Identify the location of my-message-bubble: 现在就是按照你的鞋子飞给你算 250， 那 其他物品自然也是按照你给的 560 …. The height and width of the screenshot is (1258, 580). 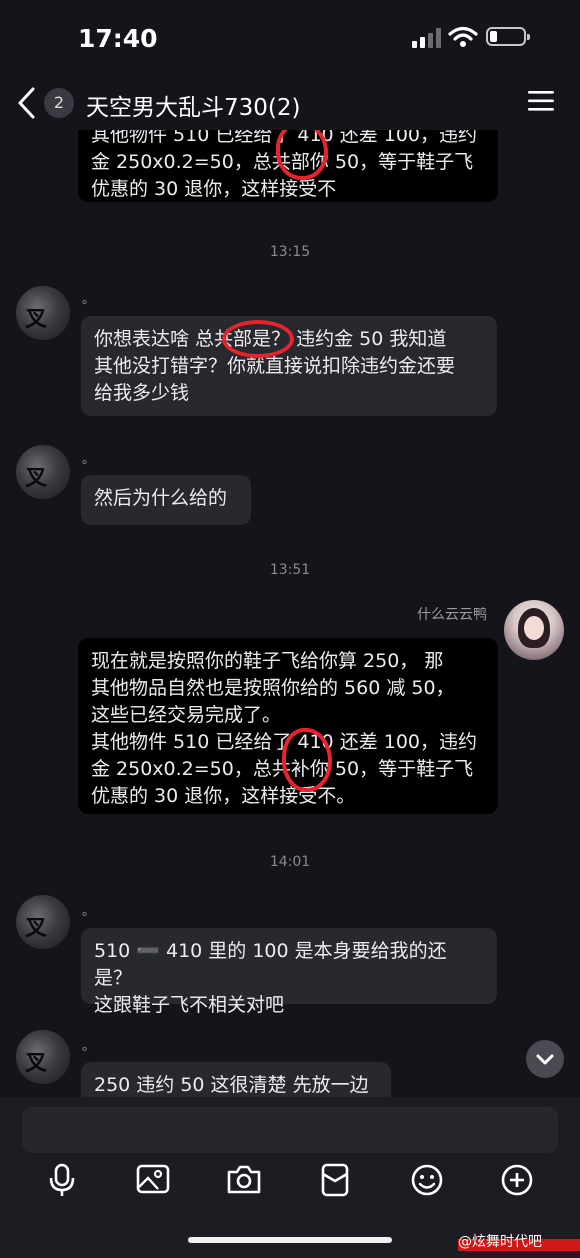
(288, 726).